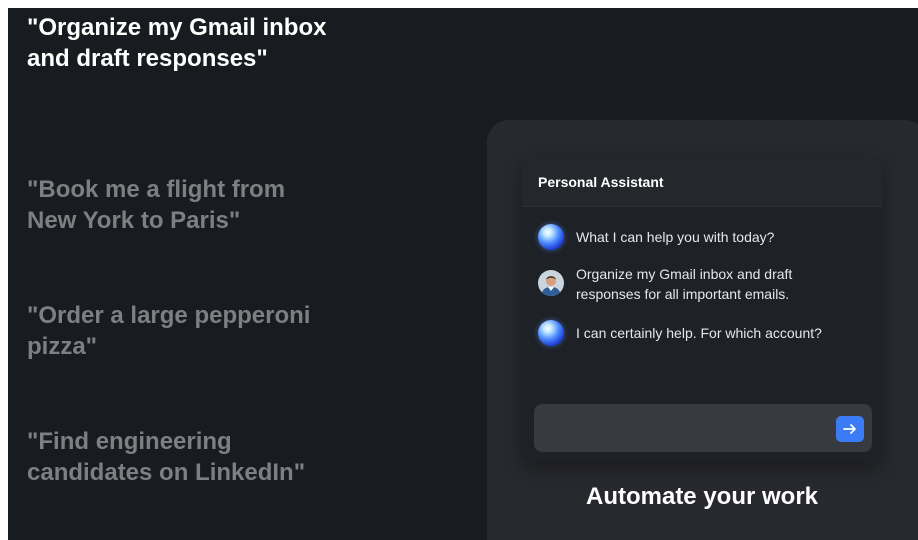 The height and width of the screenshot is (540, 918). I want to click on message-text: What I can help you with today?, so click(675, 237).